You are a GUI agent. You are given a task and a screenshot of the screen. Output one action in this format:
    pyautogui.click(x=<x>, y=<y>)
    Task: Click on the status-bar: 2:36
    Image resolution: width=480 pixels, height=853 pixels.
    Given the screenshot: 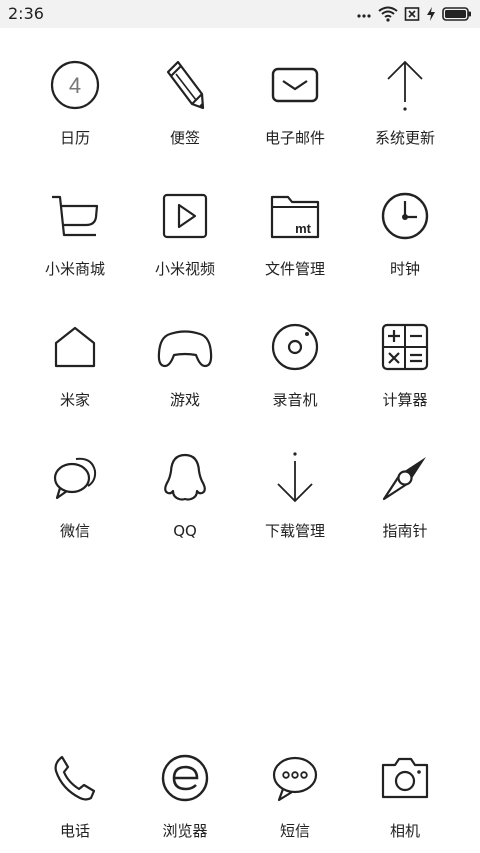 What is the action you would take?
    pyautogui.click(x=240, y=14)
    